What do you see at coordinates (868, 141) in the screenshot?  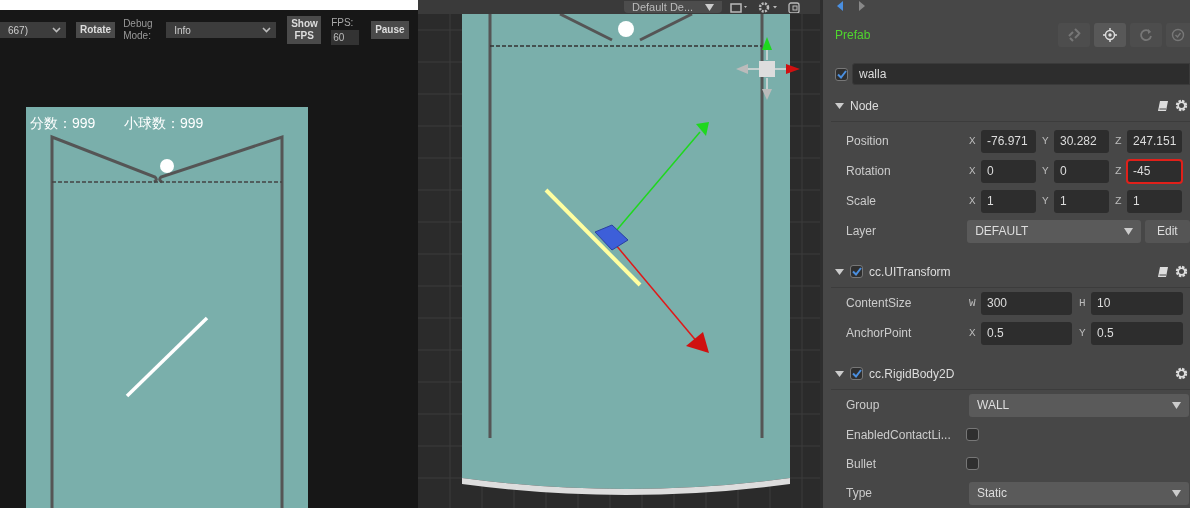 I see `property-label: Position` at bounding box center [868, 141].